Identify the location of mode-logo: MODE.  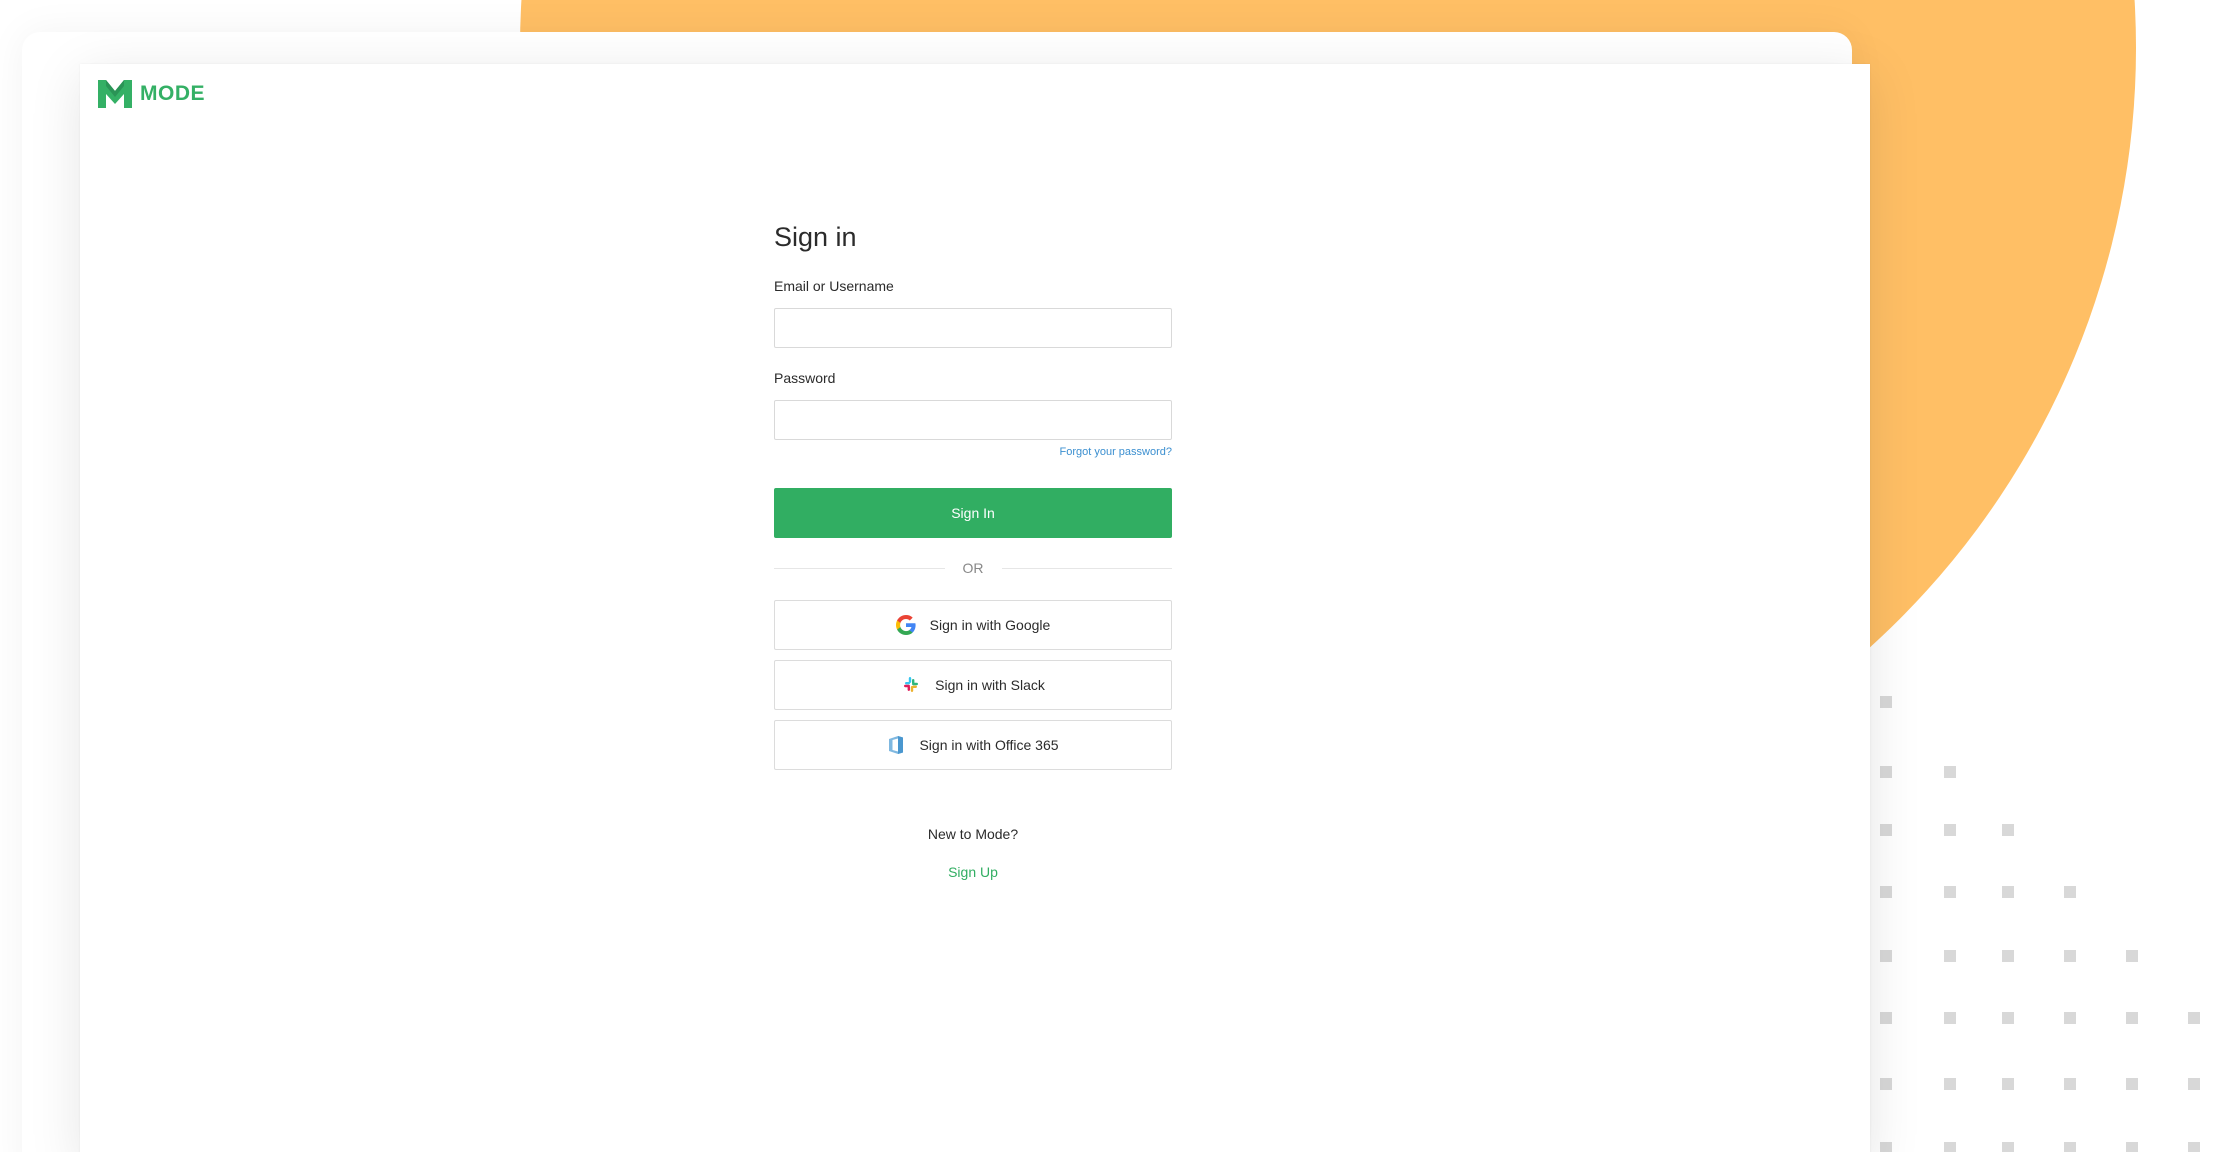
(151, 94).